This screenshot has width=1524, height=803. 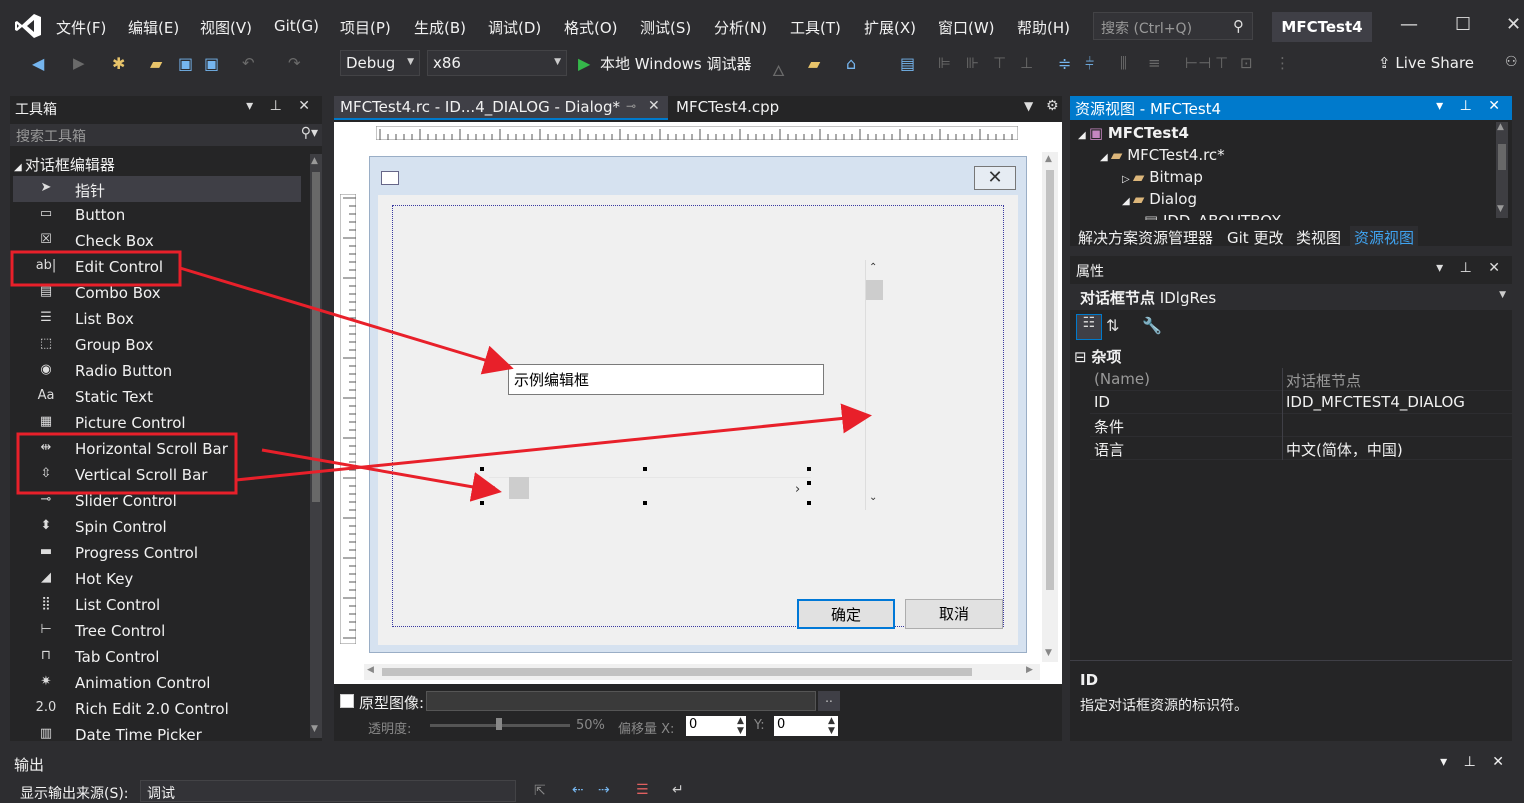 I want to click on menu-item: 测试(S), so click(x=665, y=27).